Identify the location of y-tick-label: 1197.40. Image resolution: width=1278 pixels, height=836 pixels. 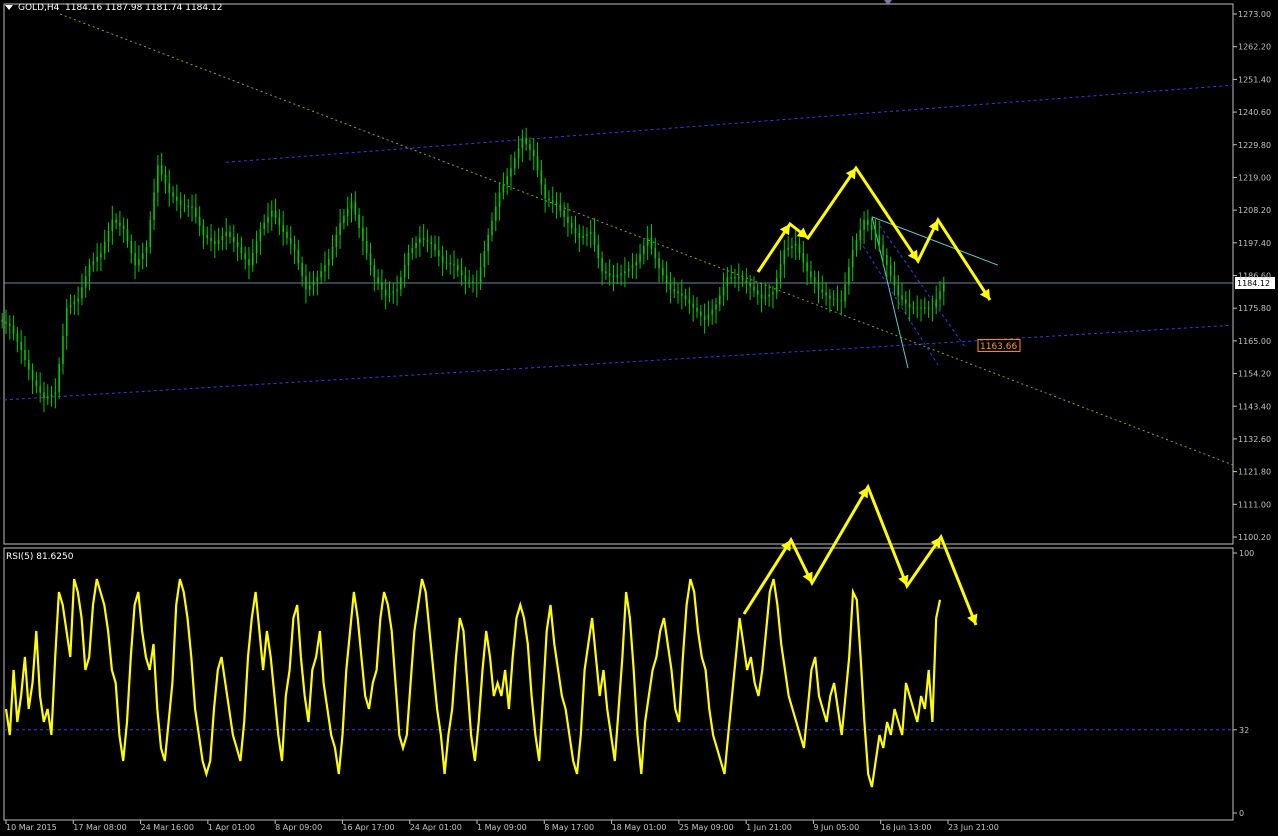
(1254, 243).